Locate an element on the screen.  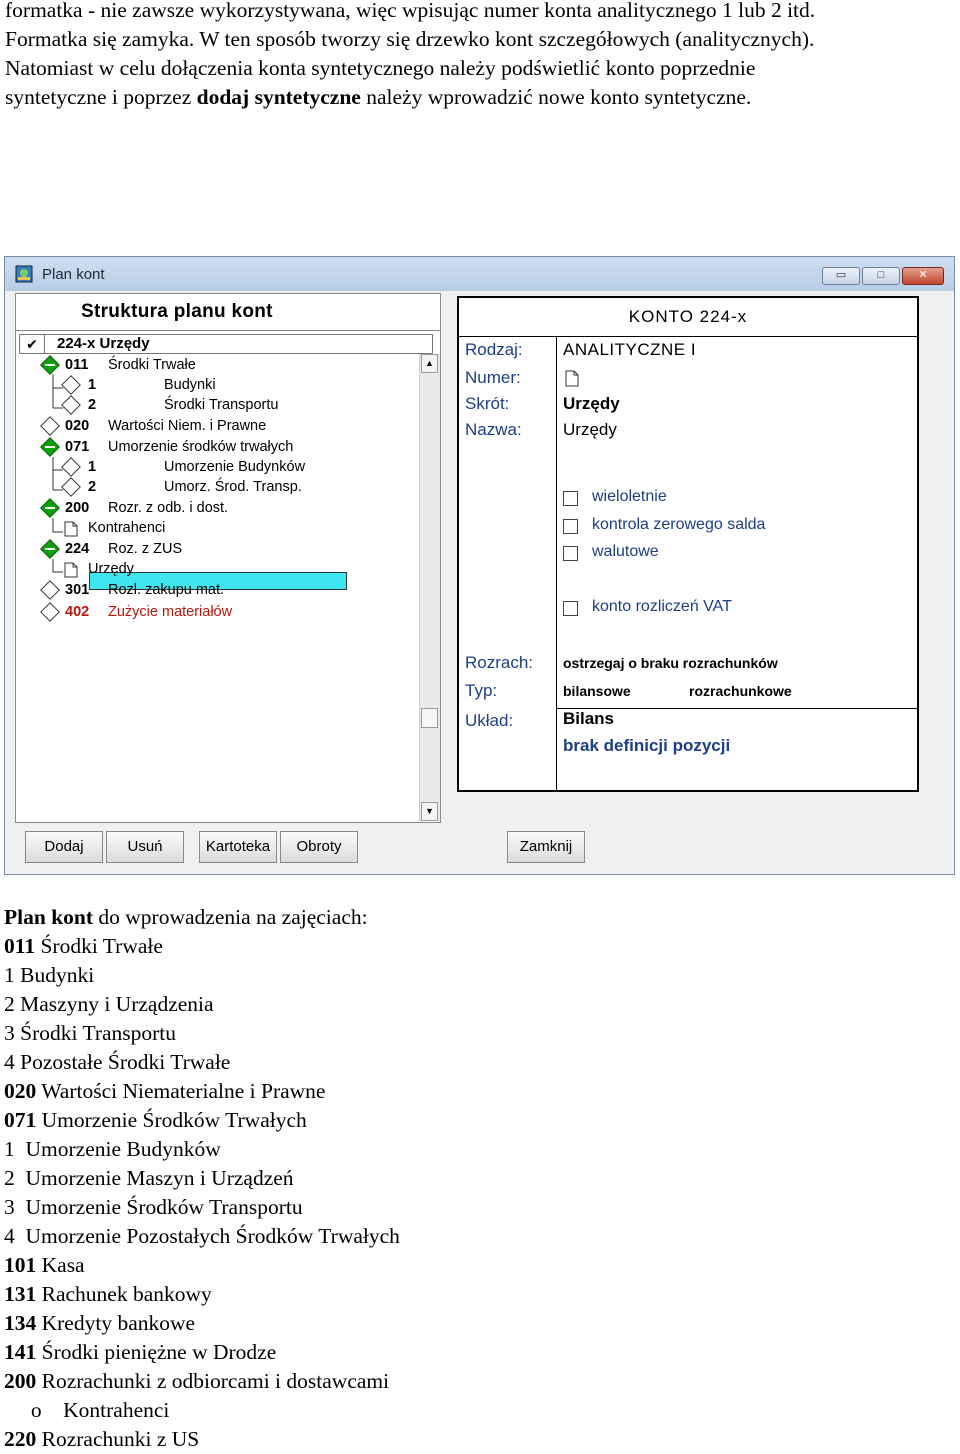
tree-node-label: Umorz. Środ. Transp. is located at coordinates (233, 487).